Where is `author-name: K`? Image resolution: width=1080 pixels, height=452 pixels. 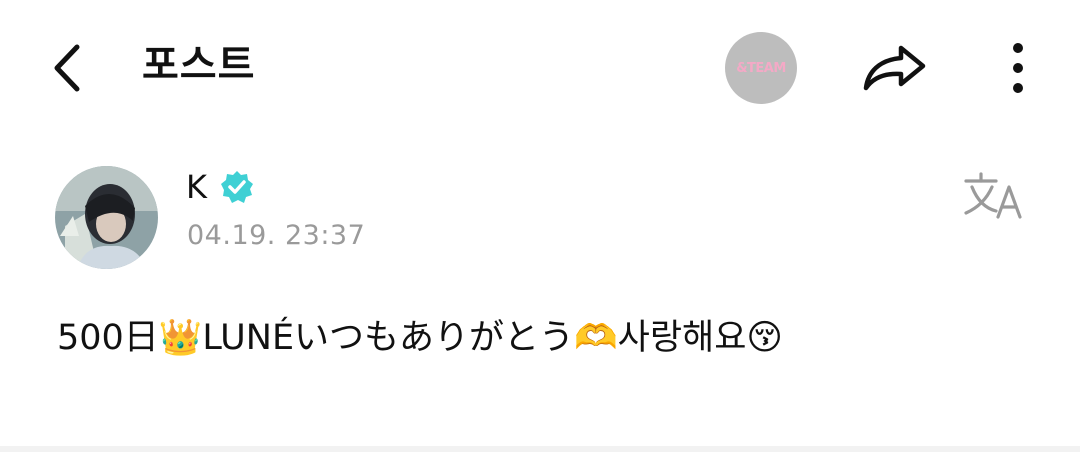
author-name: K is located at coordinates (196, 187).